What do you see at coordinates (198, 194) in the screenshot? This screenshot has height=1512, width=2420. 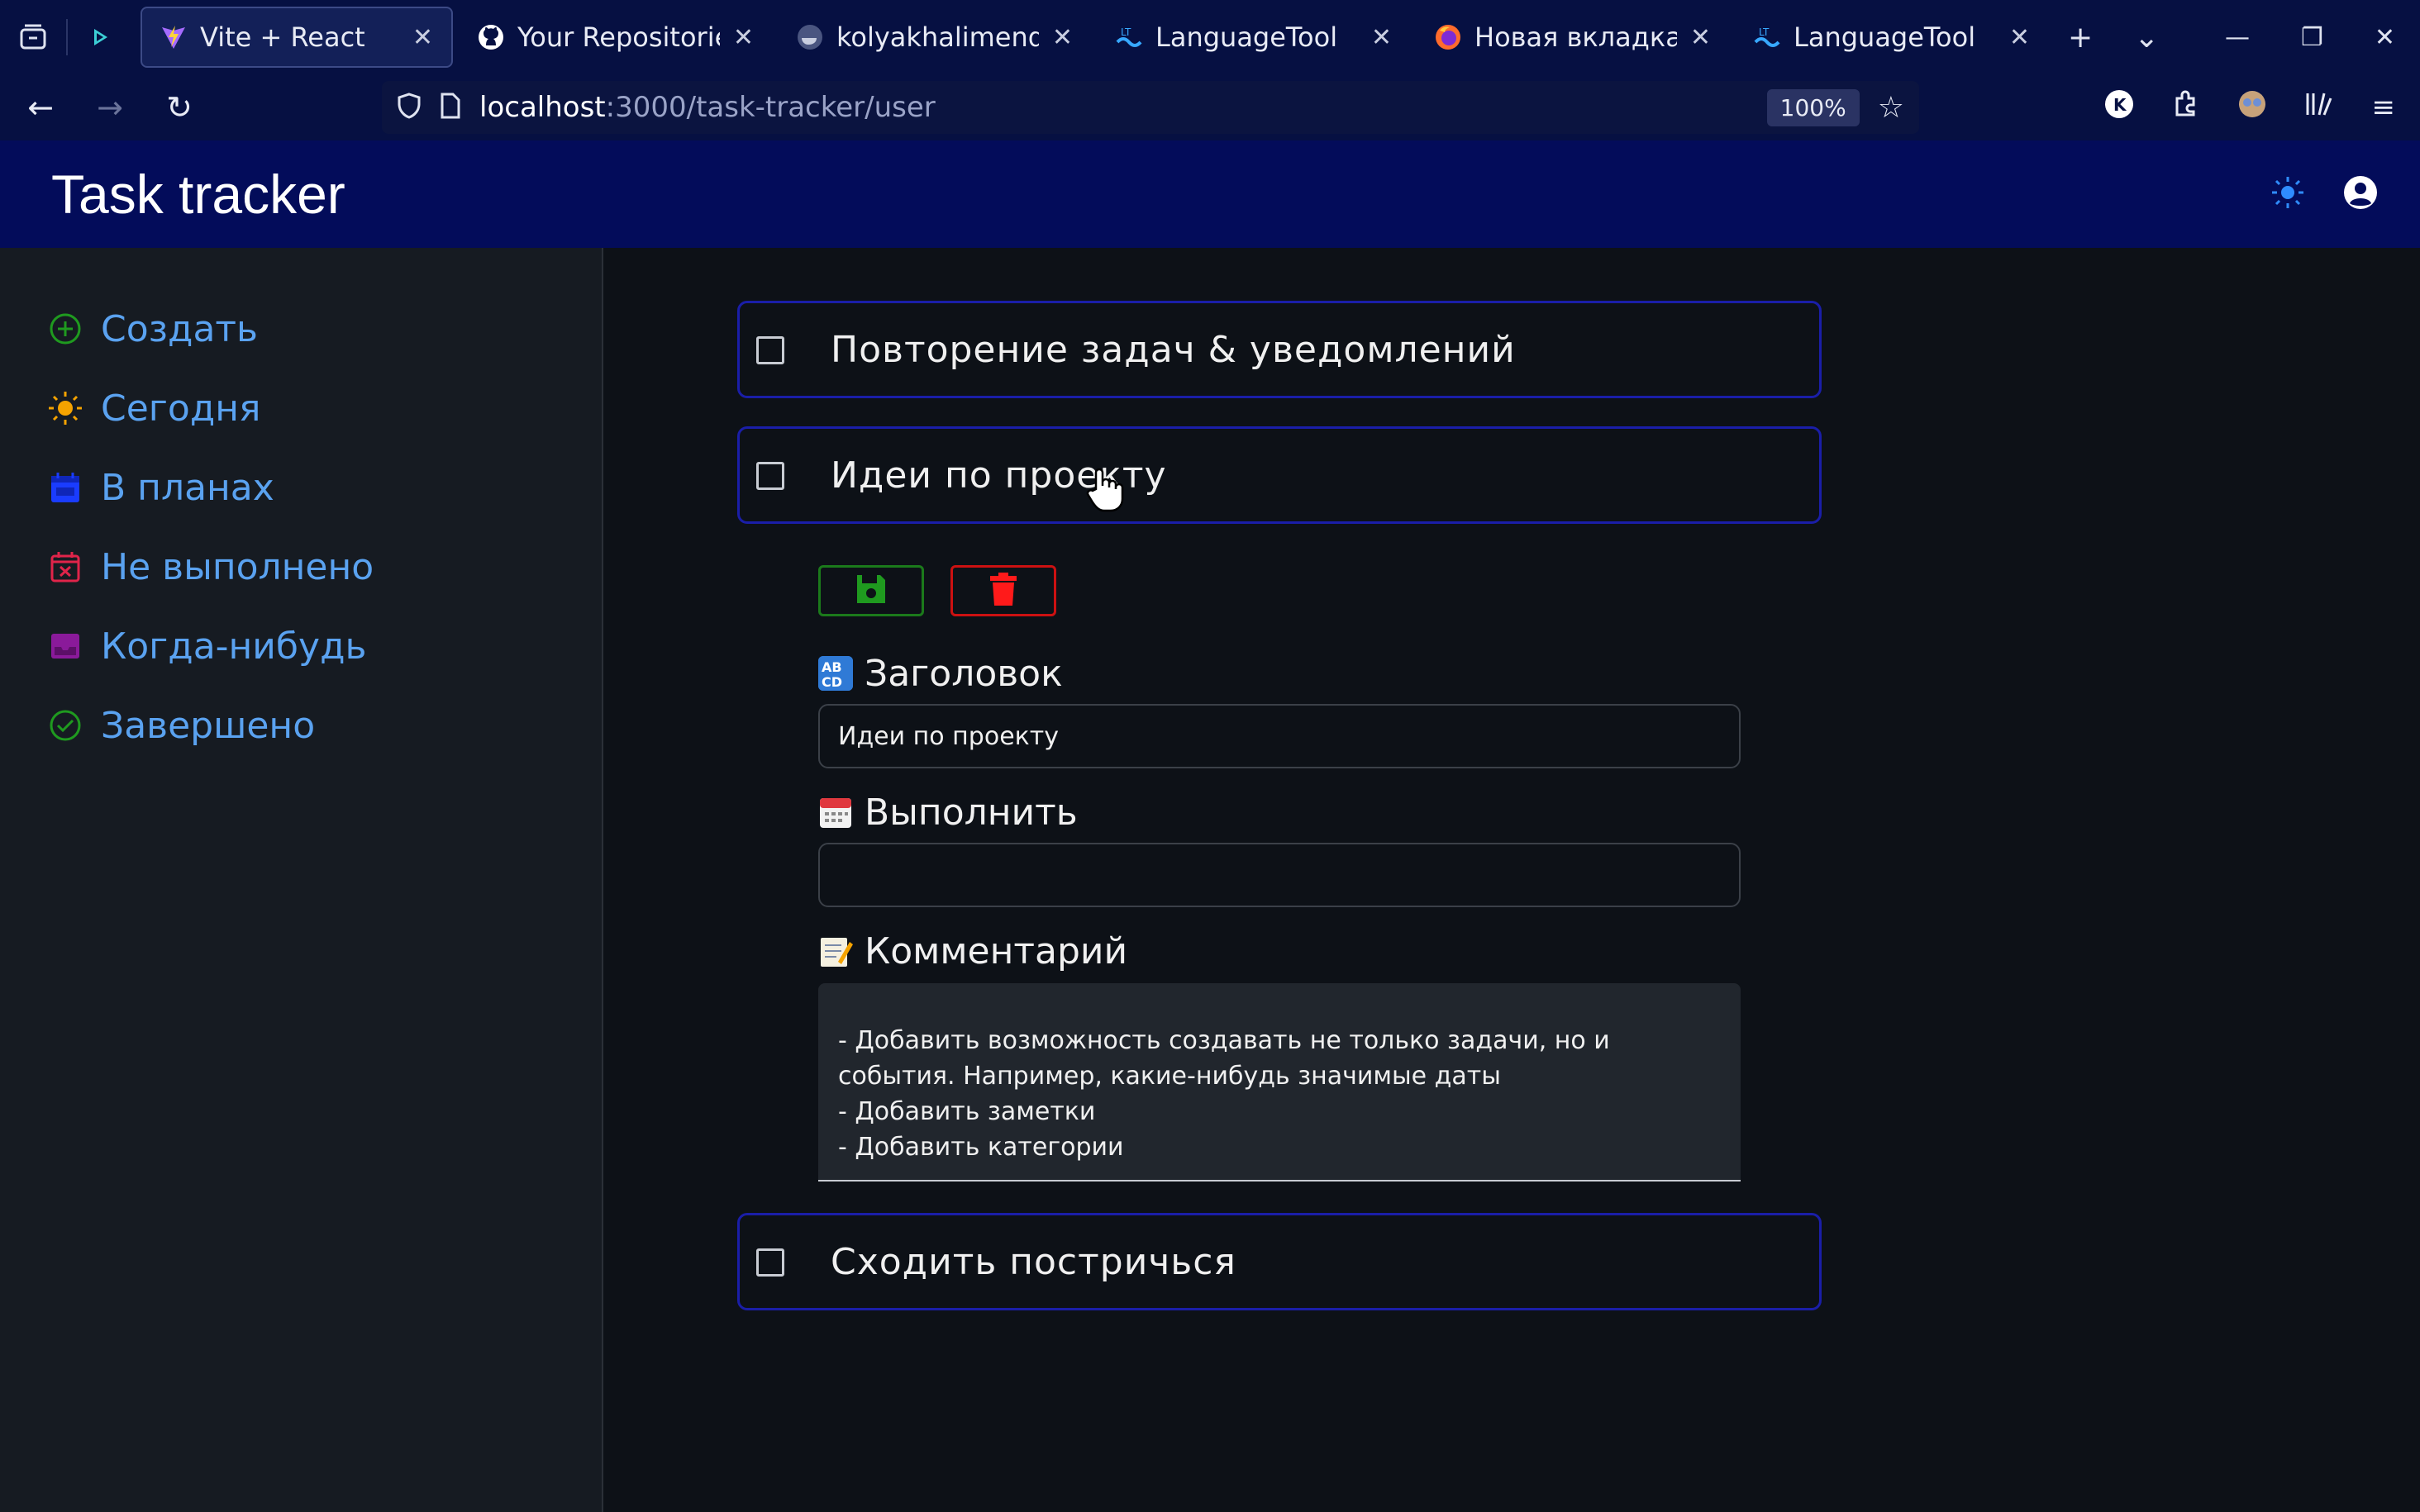 I see `app-title: Task tracker` at bounding box center [198, 194].